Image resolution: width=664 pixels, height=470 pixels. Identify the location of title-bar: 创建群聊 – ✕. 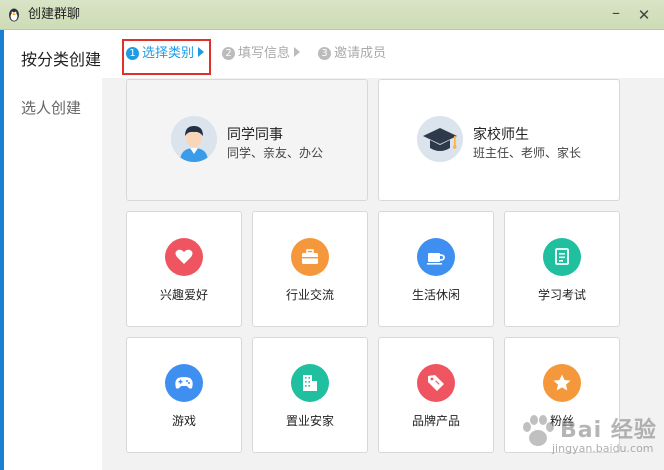
(332, 15).